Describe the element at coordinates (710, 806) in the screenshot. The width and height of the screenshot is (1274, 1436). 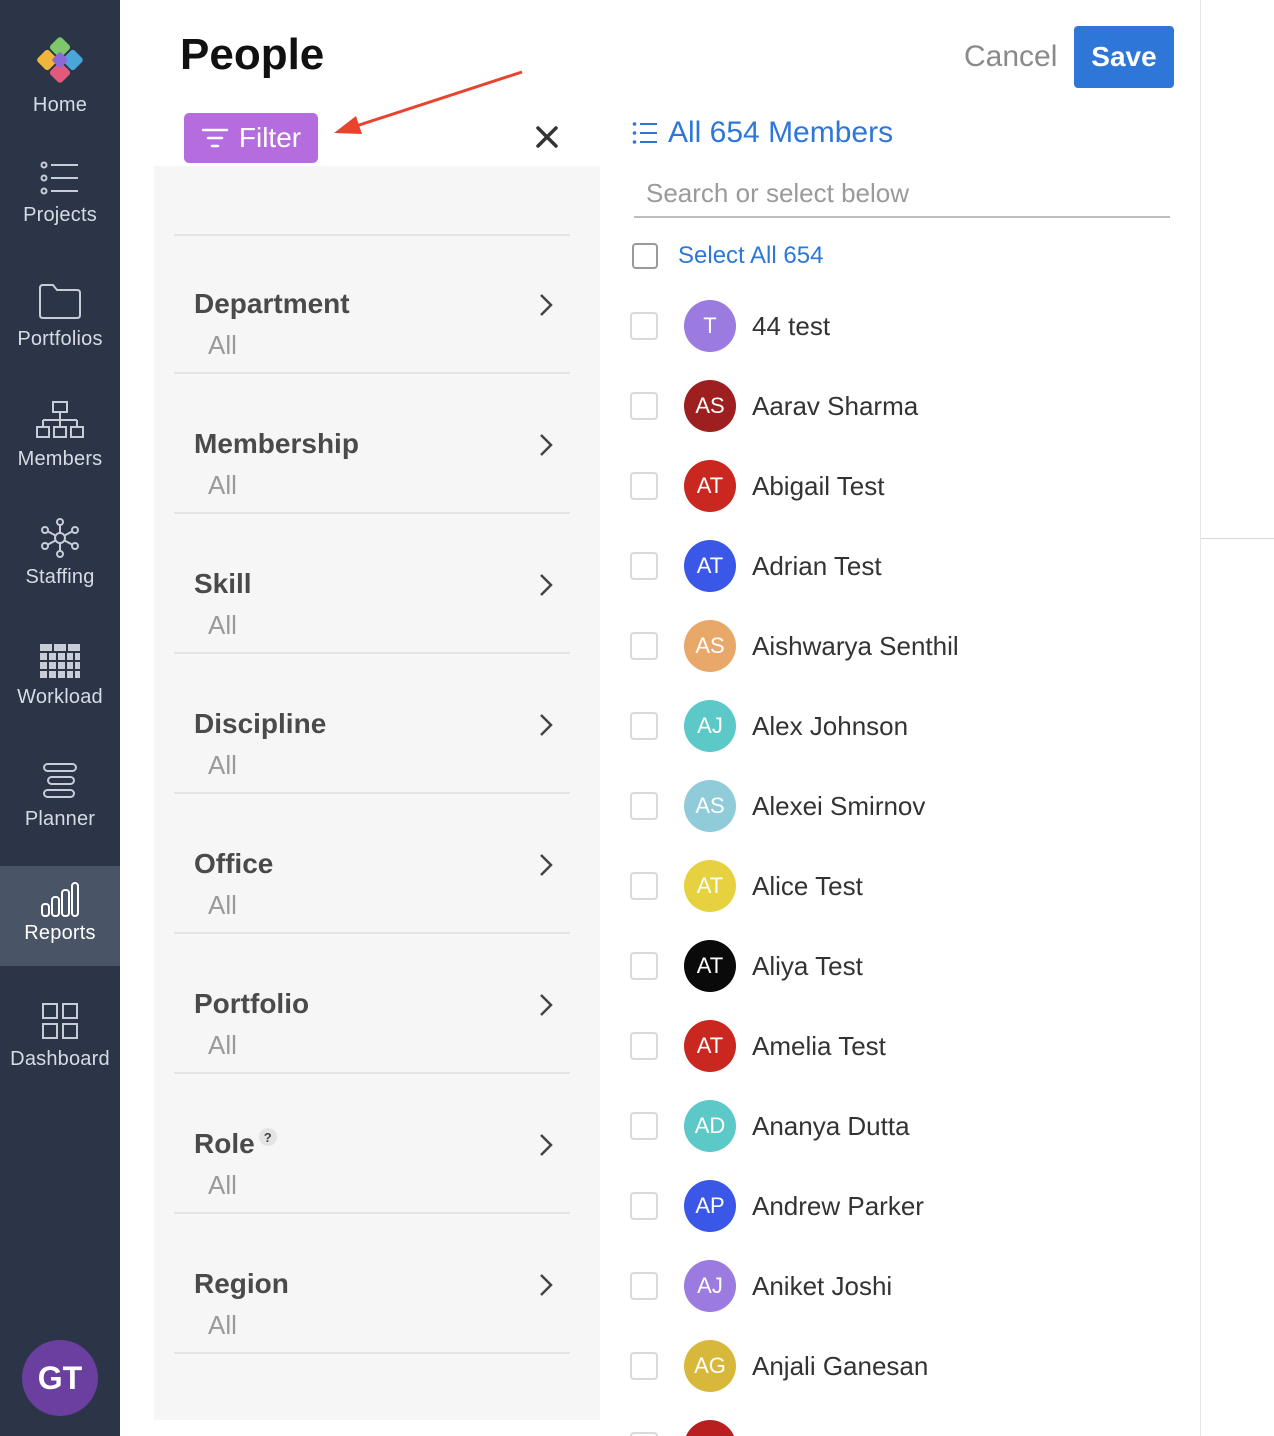
I see `member-avatar: AS` at that location.